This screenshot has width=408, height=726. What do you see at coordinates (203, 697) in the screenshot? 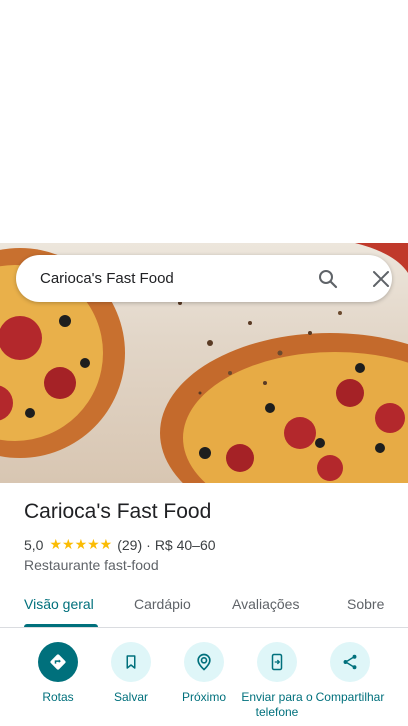
I see `nearby-label: Próximo` at bounding box center [203, 697].